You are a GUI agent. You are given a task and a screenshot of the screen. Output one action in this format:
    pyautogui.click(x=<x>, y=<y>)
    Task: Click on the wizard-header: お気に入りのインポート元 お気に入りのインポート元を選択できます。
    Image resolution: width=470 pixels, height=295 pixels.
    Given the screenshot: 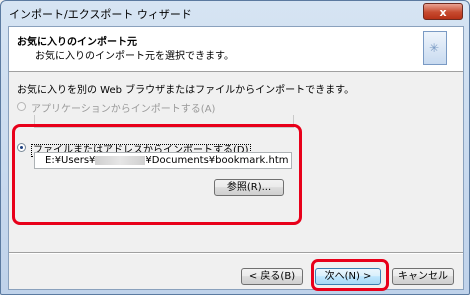 What is the action you would take?
    pyautogui.click(x=236, y=49)
    